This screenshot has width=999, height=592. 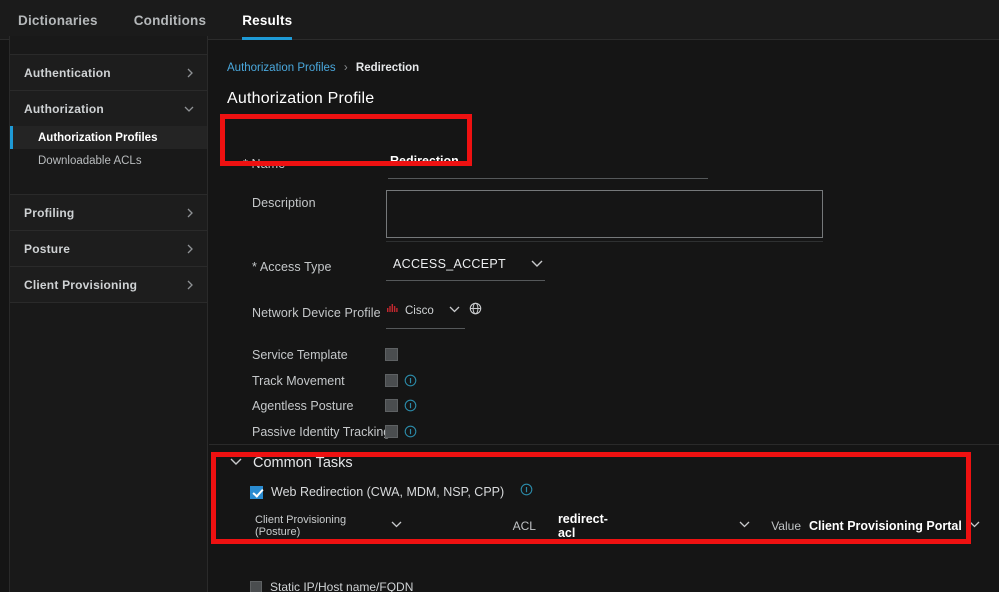 What do you see at coordinates (548, 178) in the screenshot?
I see `name-input-underline` at bounding box center [548, 178].